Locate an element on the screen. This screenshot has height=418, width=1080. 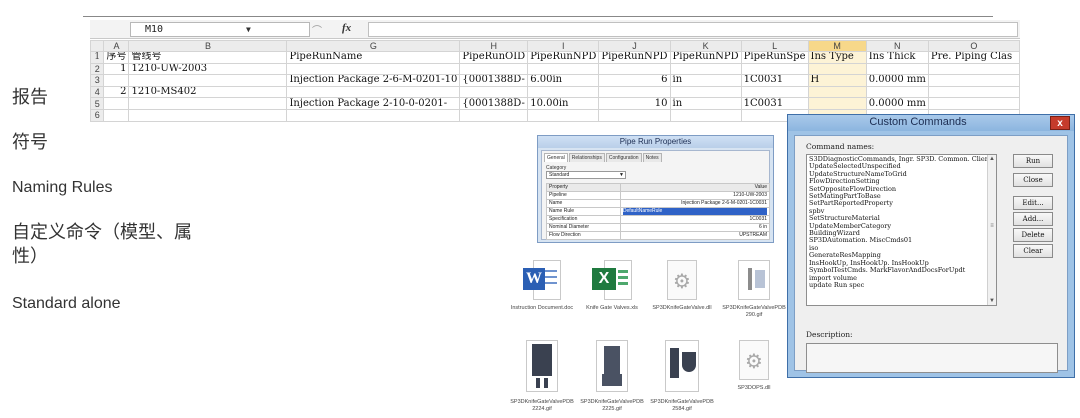
scroll-thumb: ≡ is located at coordinates (992, 228).